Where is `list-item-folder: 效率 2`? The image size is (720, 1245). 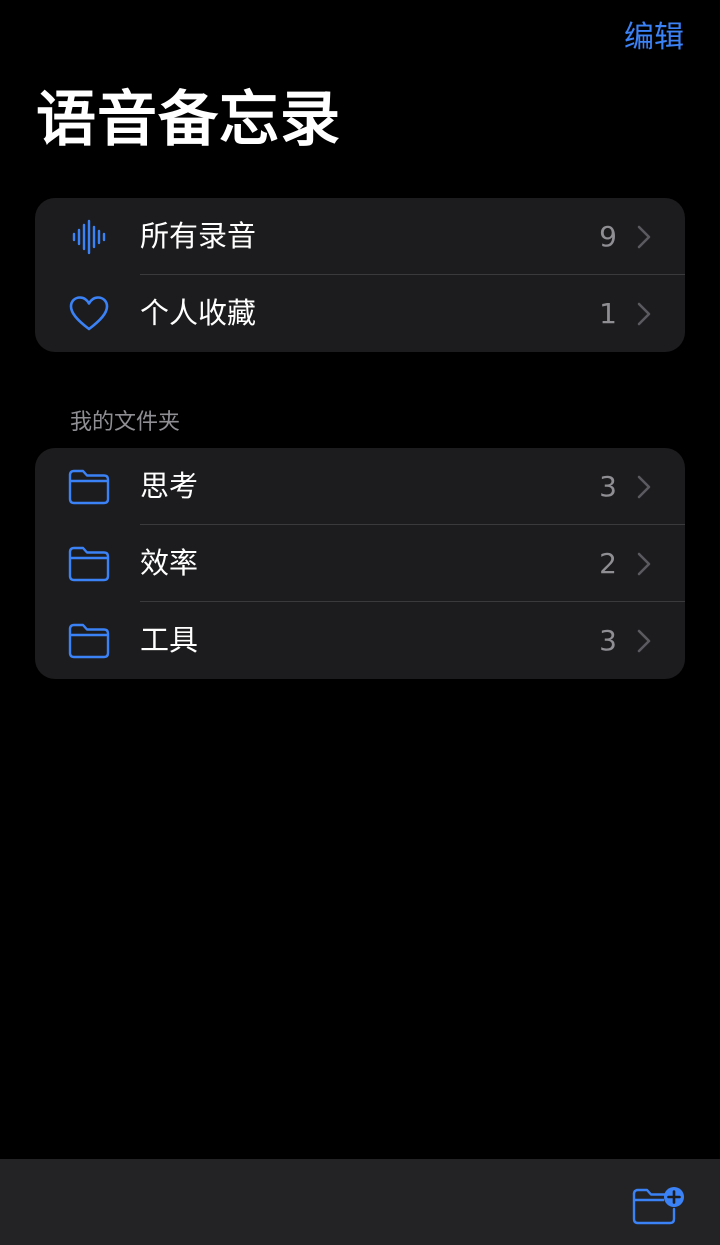 list-item-folder: 效率 2 is located at coordinates (360, 563).